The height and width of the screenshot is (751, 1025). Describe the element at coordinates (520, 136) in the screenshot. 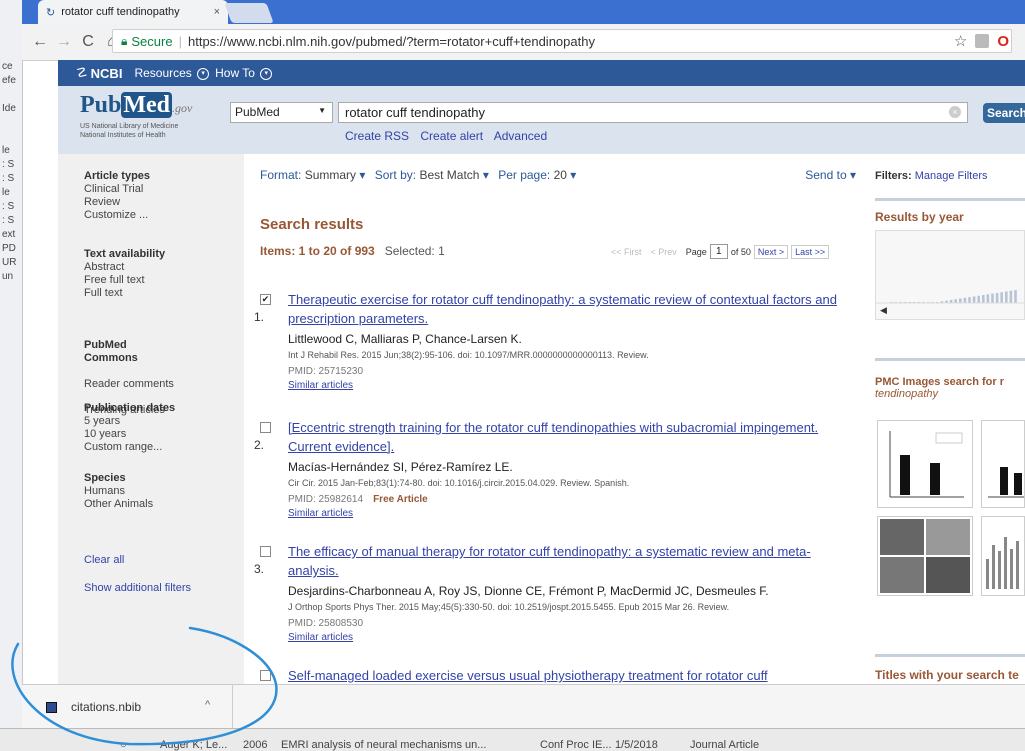

I see `advanced-search-link: Advanced` at that location.